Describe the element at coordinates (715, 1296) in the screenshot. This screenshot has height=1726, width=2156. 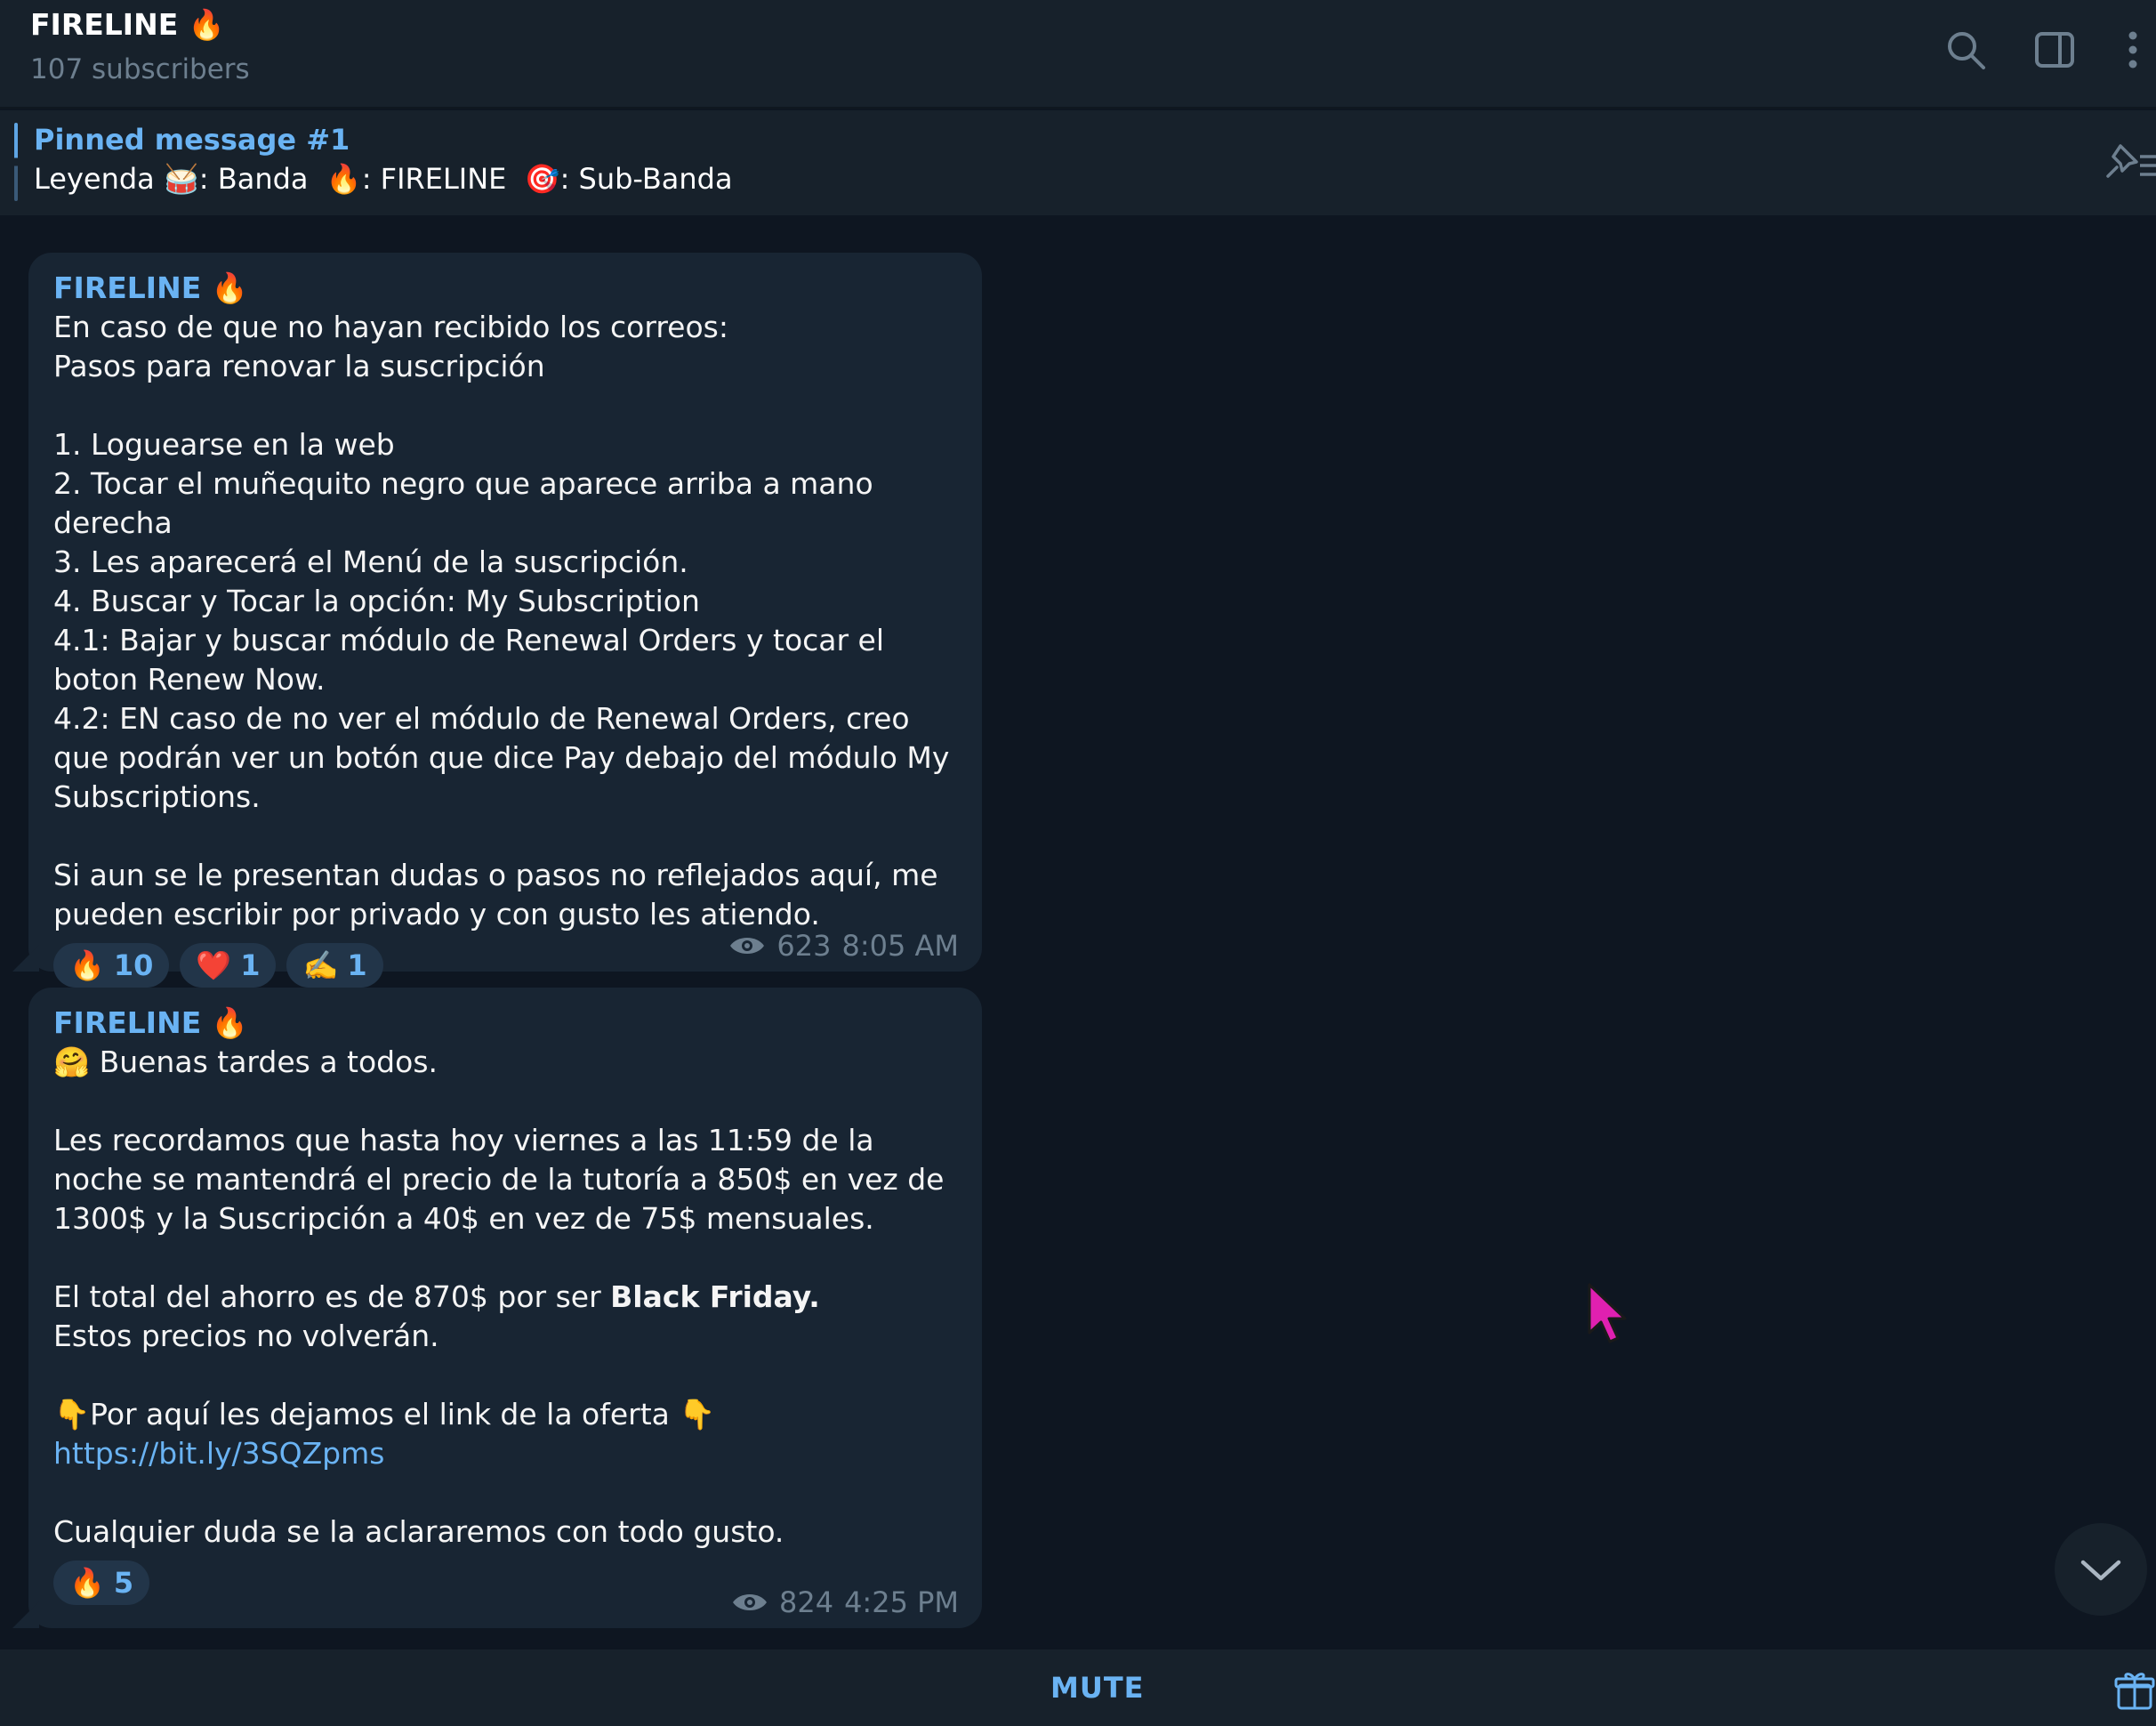
I see `bold-text: Black Friday.` at that location.